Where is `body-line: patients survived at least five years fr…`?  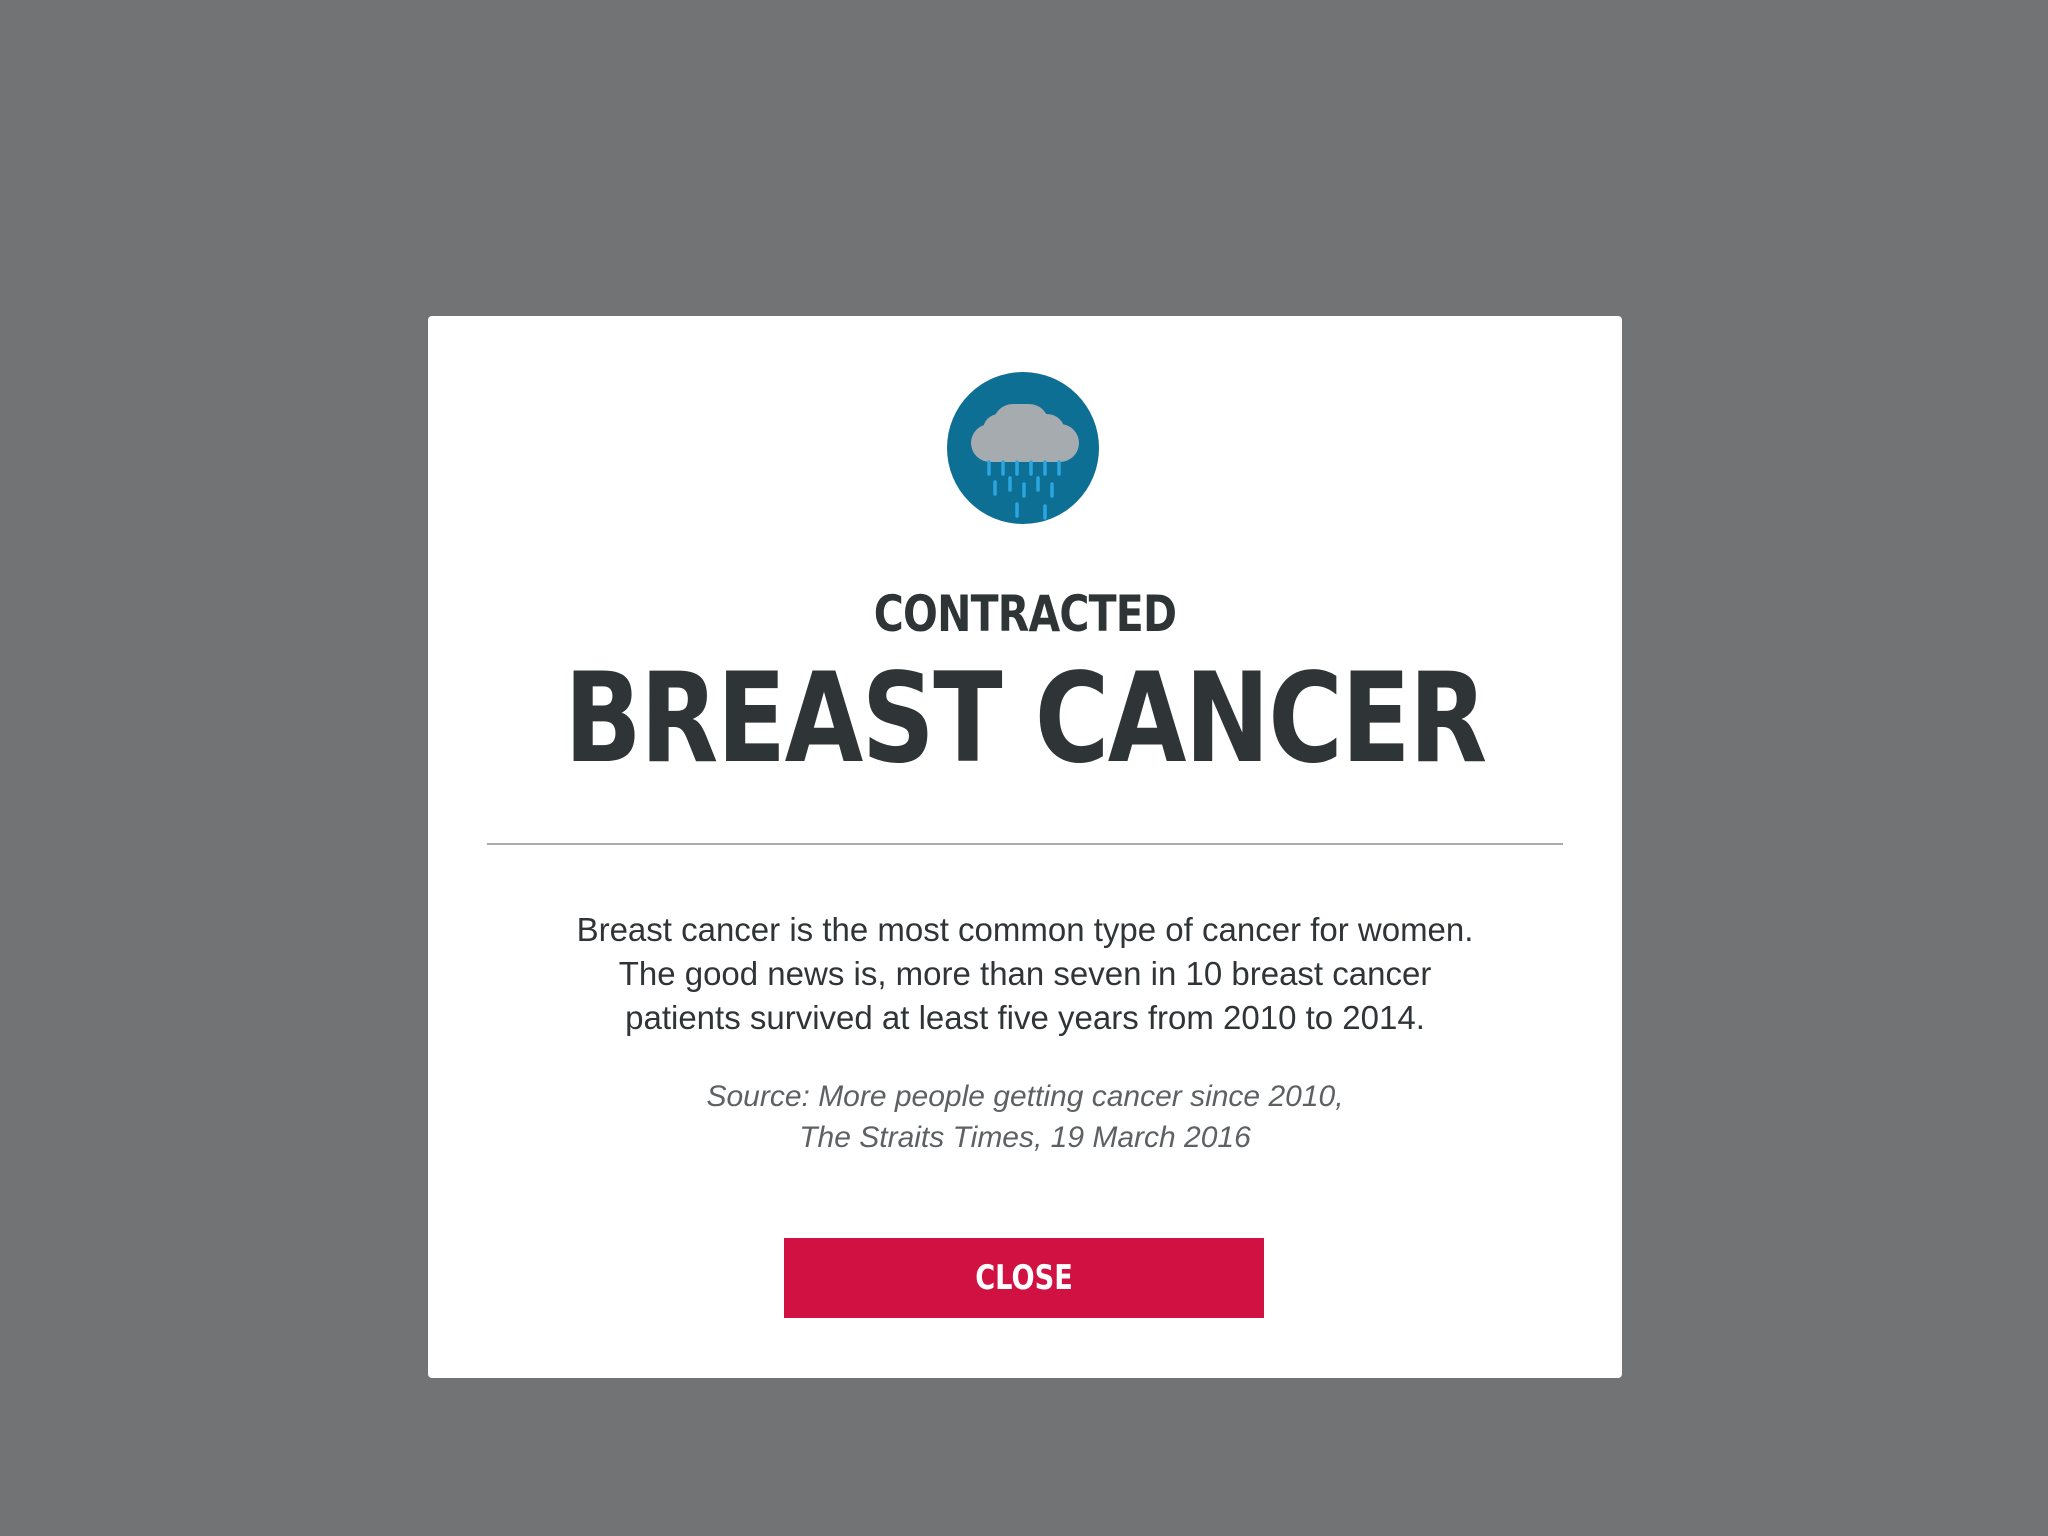 body-line: patients survived at least five years fr… is located at coordinates (1025, 1017).